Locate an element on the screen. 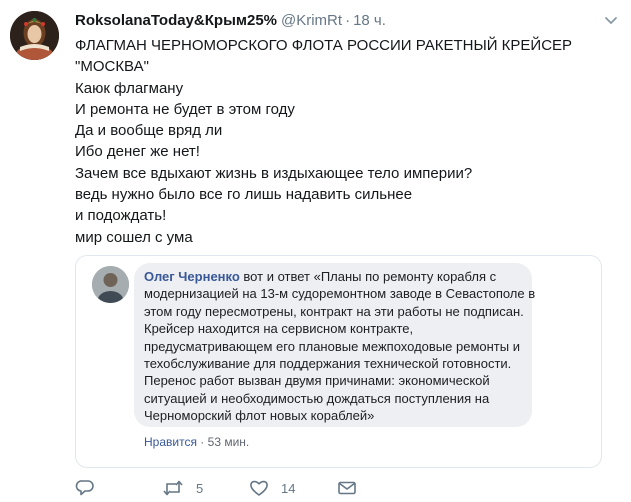  reply-icon is located at coordinates (85, 488).